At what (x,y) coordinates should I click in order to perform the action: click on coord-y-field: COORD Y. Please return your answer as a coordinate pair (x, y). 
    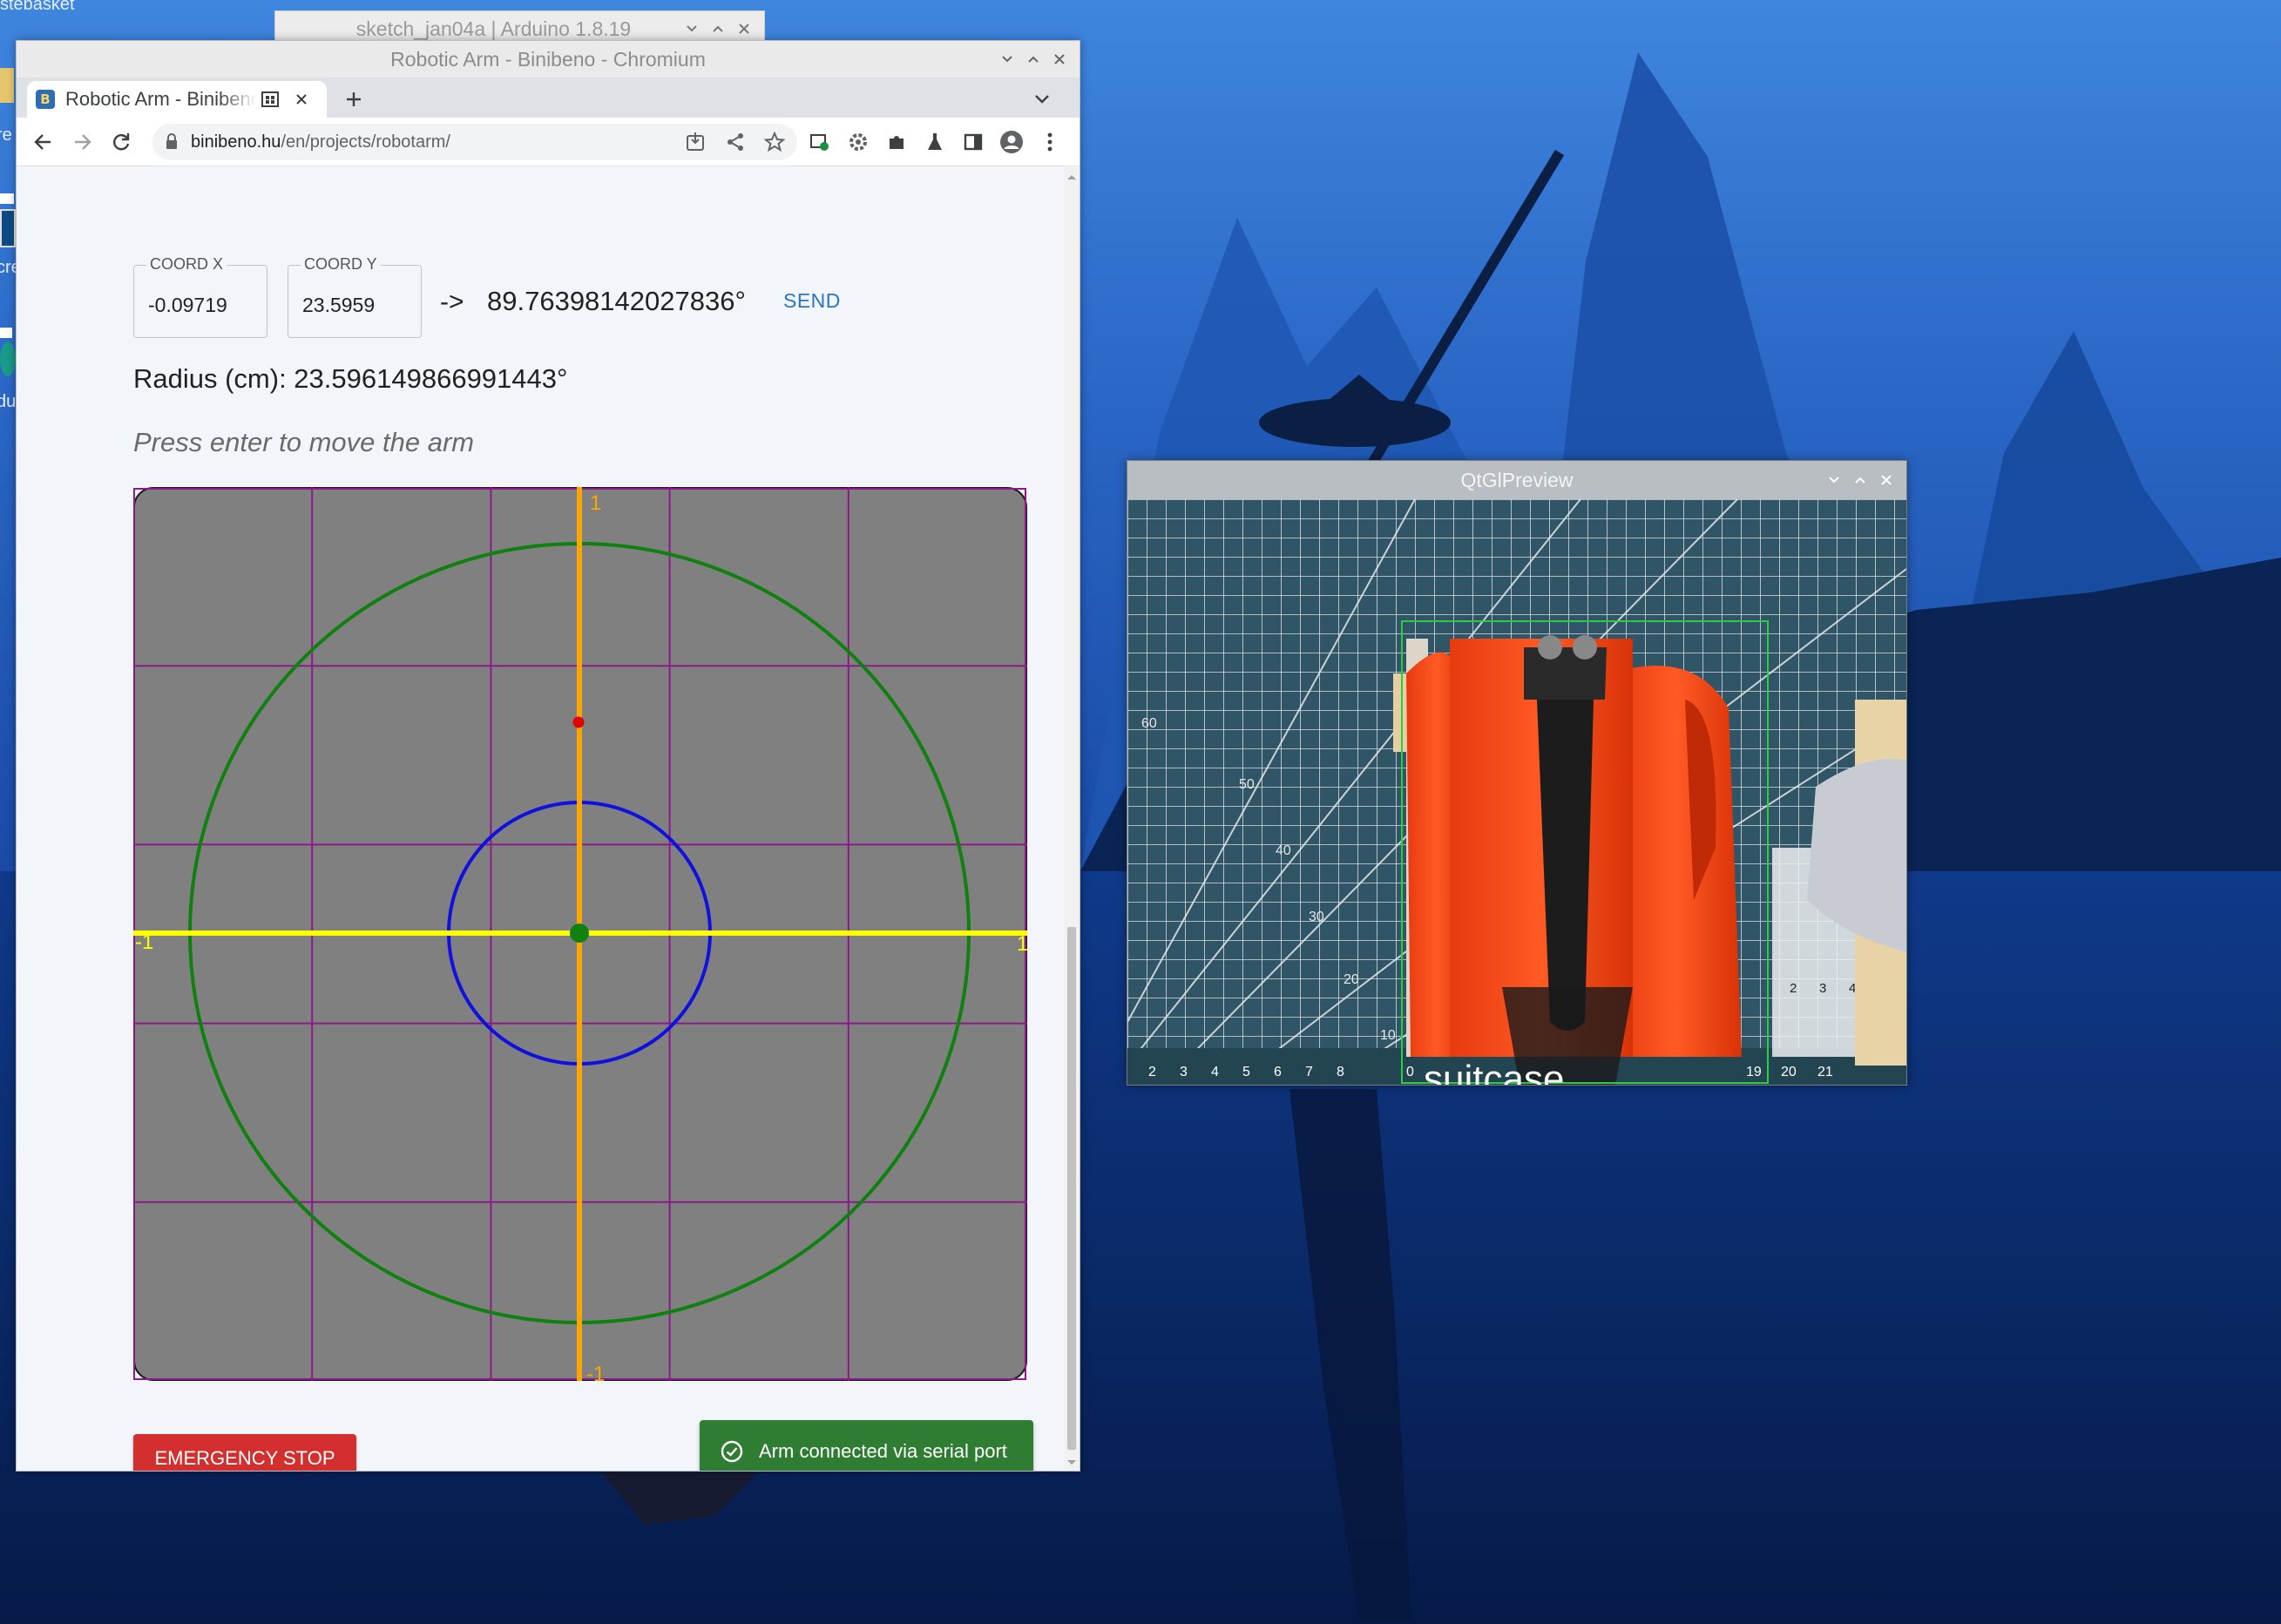
    Looking at the image, I should click on (355, 296).